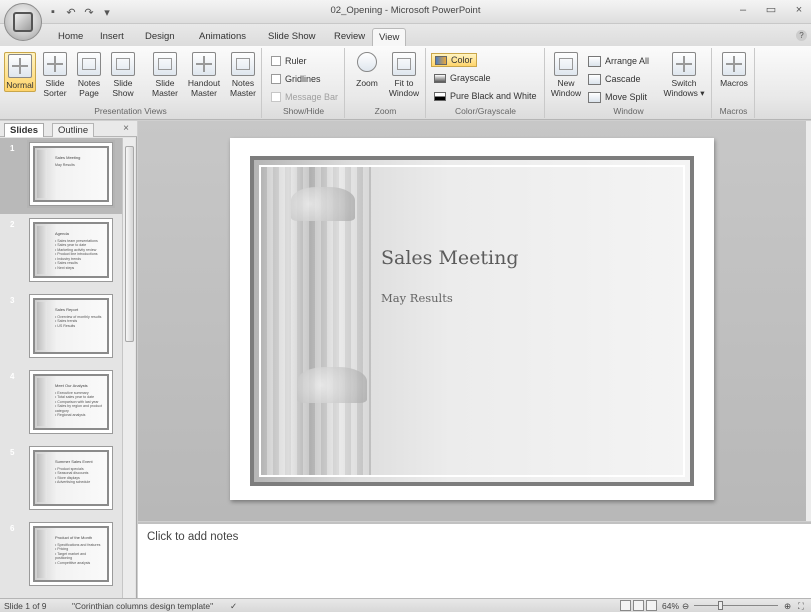  I want to click on group-macros: Macros Macros, so click(734, 83).